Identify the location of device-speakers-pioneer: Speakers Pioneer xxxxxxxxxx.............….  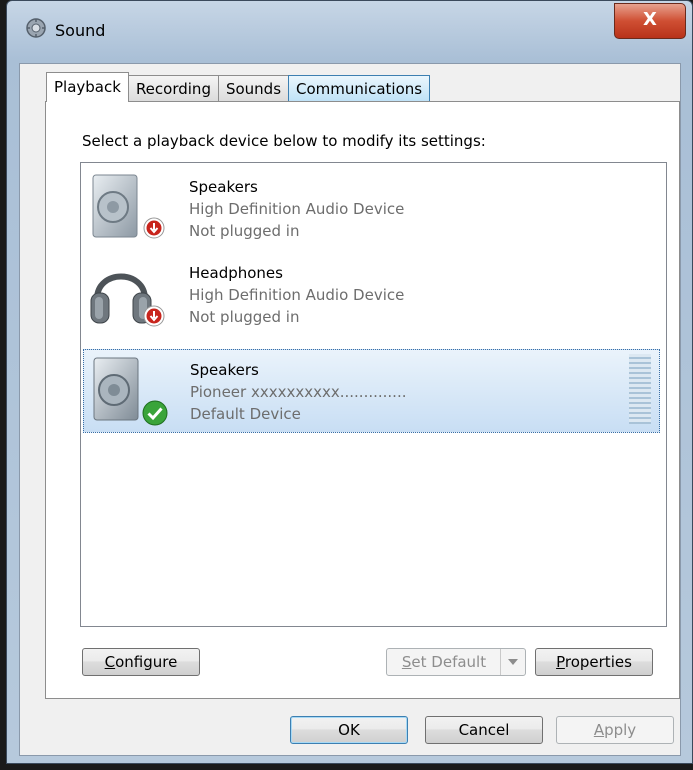
(371, 391).